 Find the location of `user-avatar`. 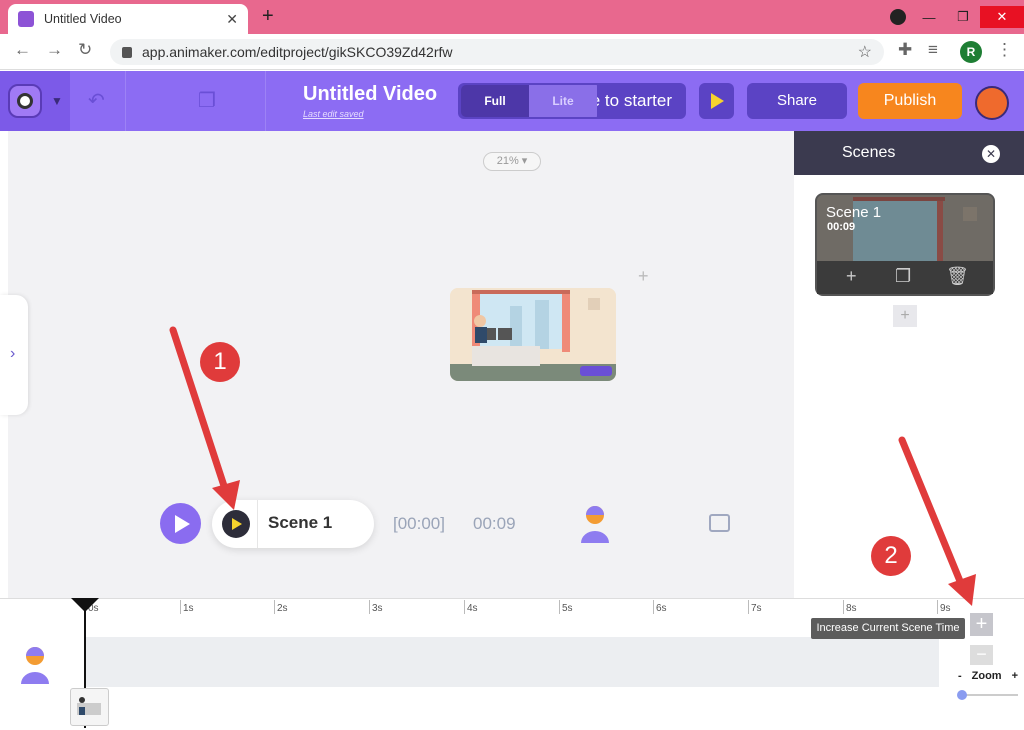

user-avatar is located at coordinates (992, 103).